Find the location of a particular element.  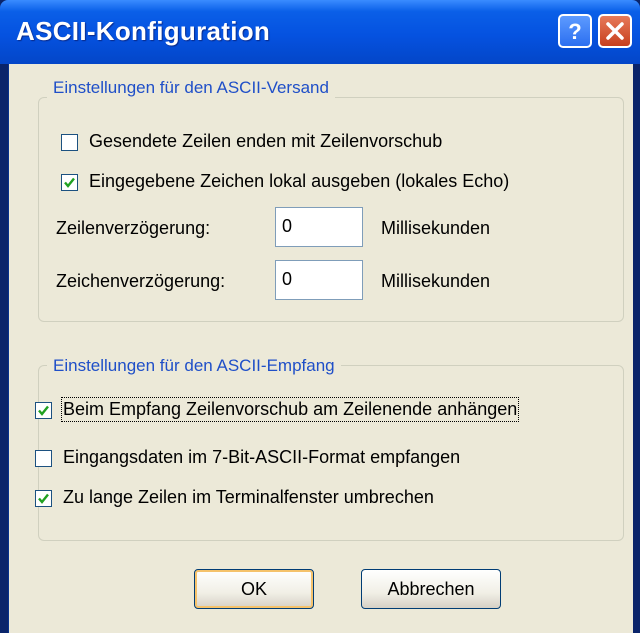

append-linefeed-checkbox is located at coordinates (43, 410).